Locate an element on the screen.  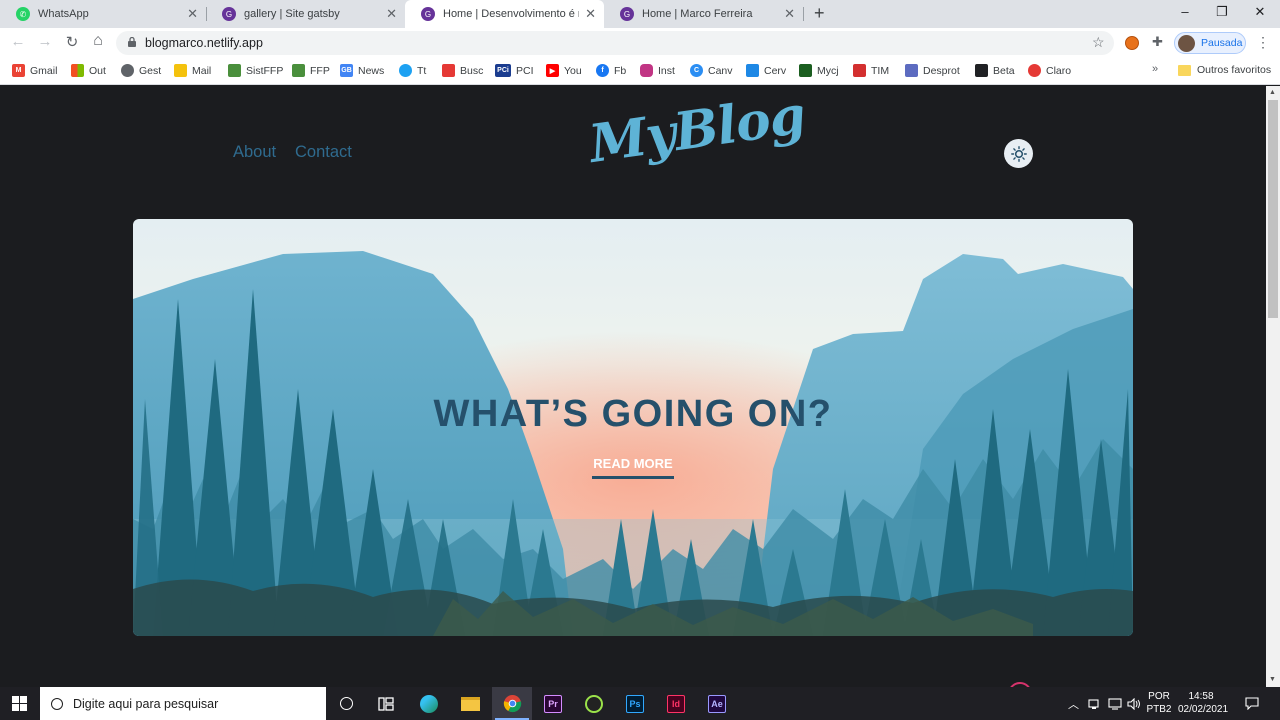
windows-start-icon is located at coordinates (19, 703).